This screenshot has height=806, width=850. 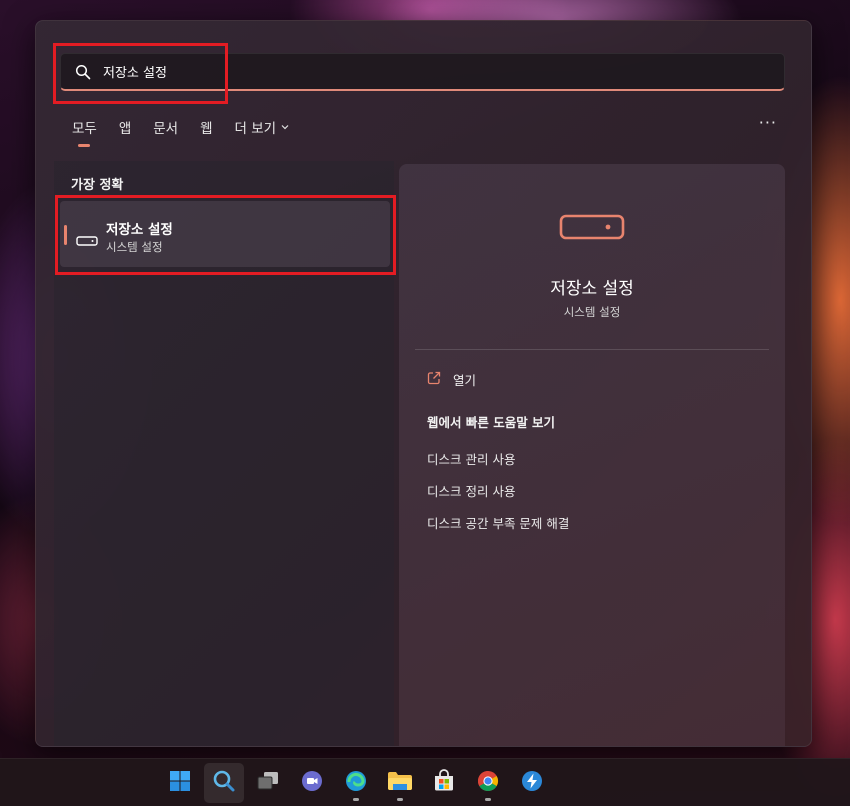 What do you see at coordinates (491, 422) in the screenshot?
I see `web-help-heading: 웹에서 빠른 도움말 보기` at bounding box center [491, 422].